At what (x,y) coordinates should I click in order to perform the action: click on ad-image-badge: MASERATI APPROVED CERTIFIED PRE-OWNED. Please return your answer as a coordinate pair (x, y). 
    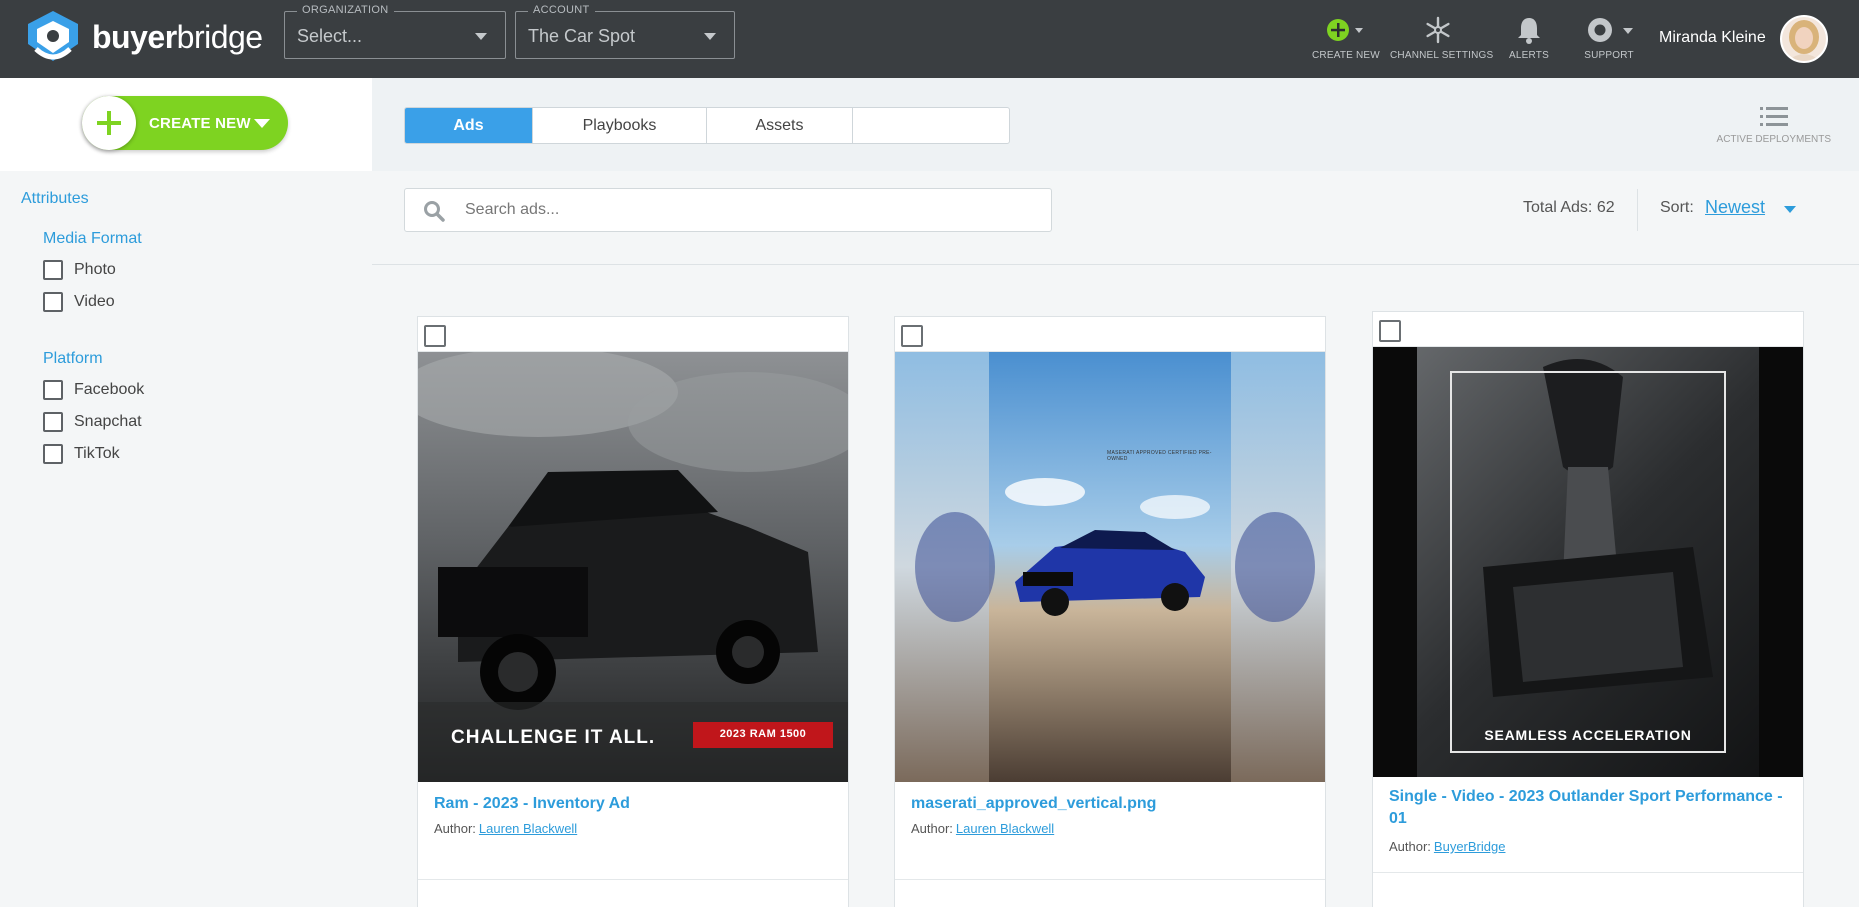
    Looking at the image, I should click on (1159, 456).